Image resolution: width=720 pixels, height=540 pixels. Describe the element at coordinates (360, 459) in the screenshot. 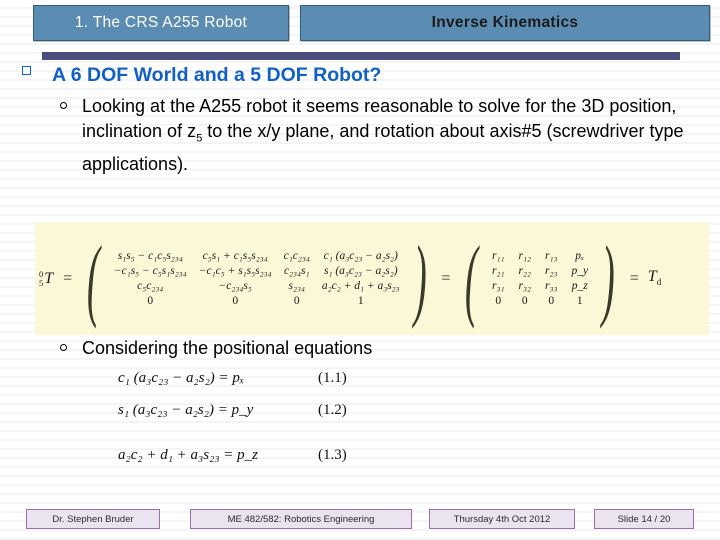

I see `equation-row: a₂c₂ + d₁ + a₃s₂₃ = p_z (1.3)` at that location.